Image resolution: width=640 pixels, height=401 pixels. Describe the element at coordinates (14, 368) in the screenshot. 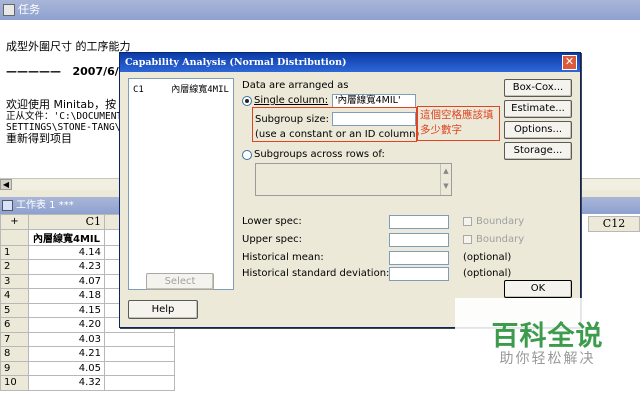

I see `row-number: 9` at that location.